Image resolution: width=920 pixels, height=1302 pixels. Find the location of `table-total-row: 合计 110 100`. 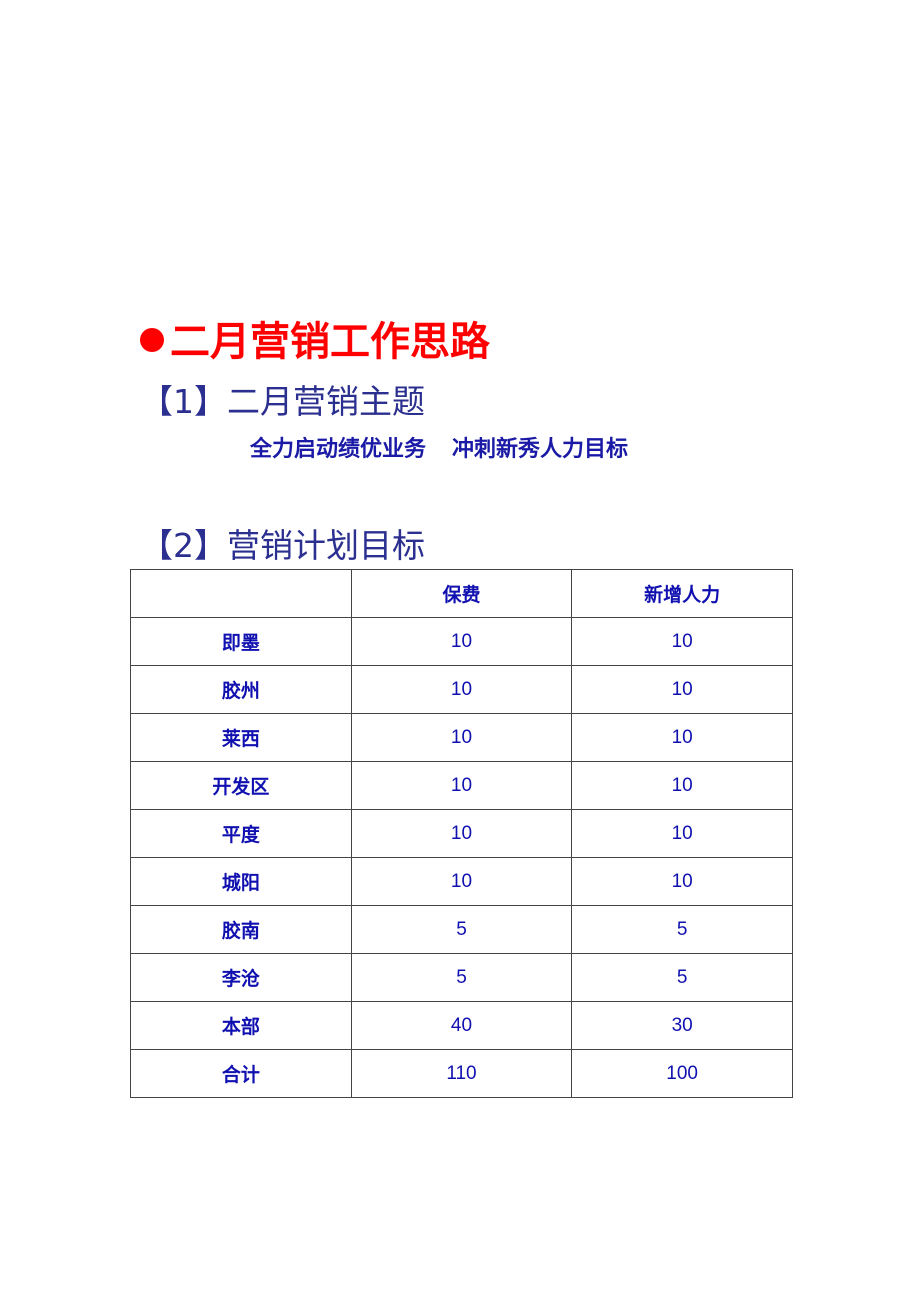

table-total-row: 合计 110 100 is located at coordinates (461, 1073).